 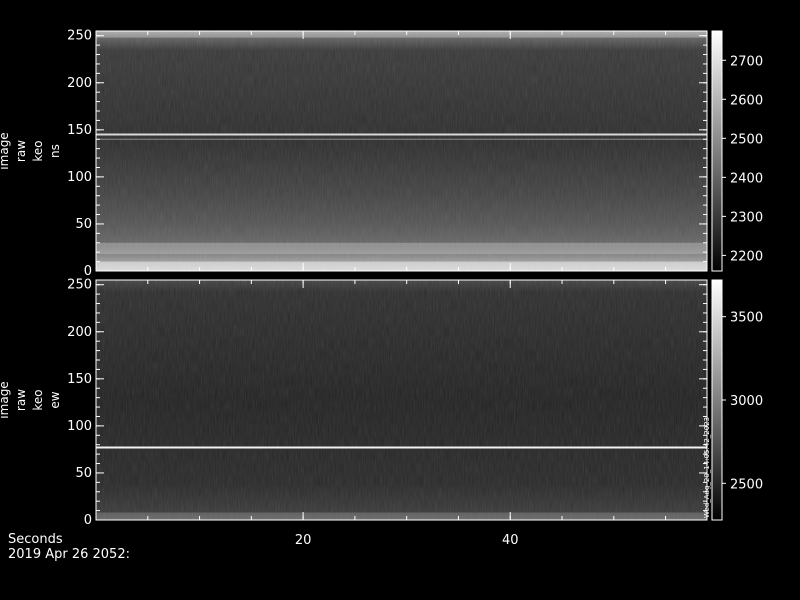 I want to click on colorbar-side-text: Wed_Aug_20_14:05:42_2023, so click(x=707, y=467).